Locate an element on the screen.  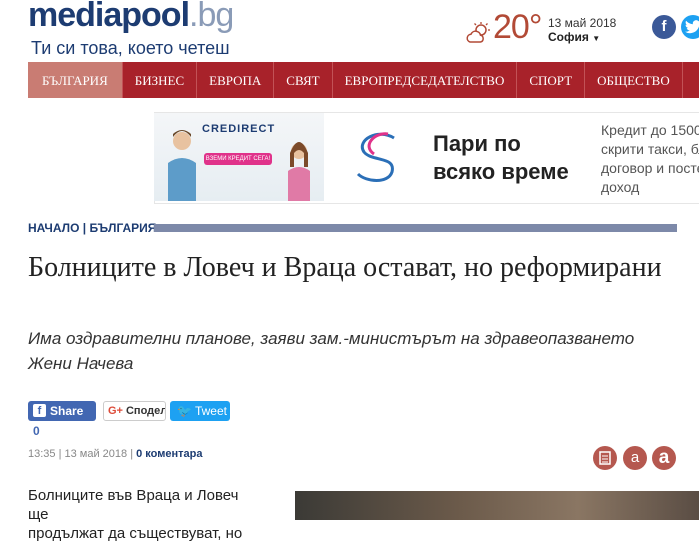
google-plus-icon: G+ is located at coordinates (115, 411).